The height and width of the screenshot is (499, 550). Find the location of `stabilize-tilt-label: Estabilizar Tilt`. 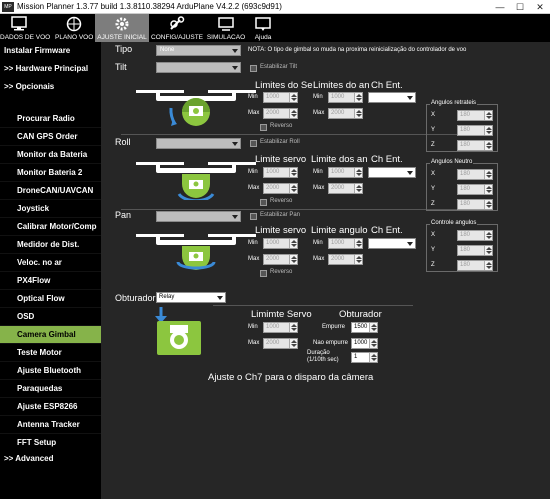

stabilize-tilt-label: Estabilizar Tilt is located at coordinates (279, 67).